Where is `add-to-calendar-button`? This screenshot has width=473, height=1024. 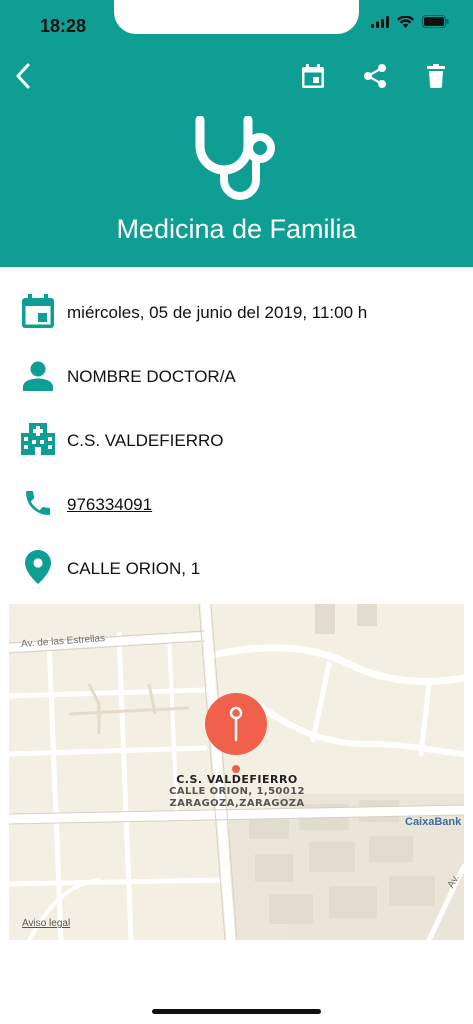 add-to-calendar-button is located at coordinates (313, 76).